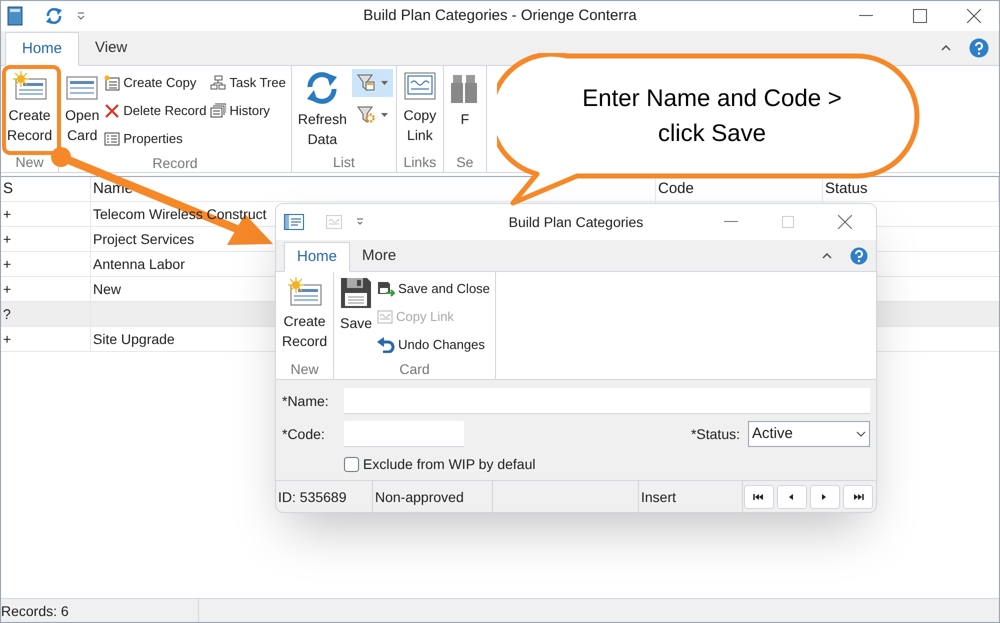 The image size is (1000, 623). Describe the element at coordinates (464, 162) in the screenshot. I see `group-label: Se` at that location.